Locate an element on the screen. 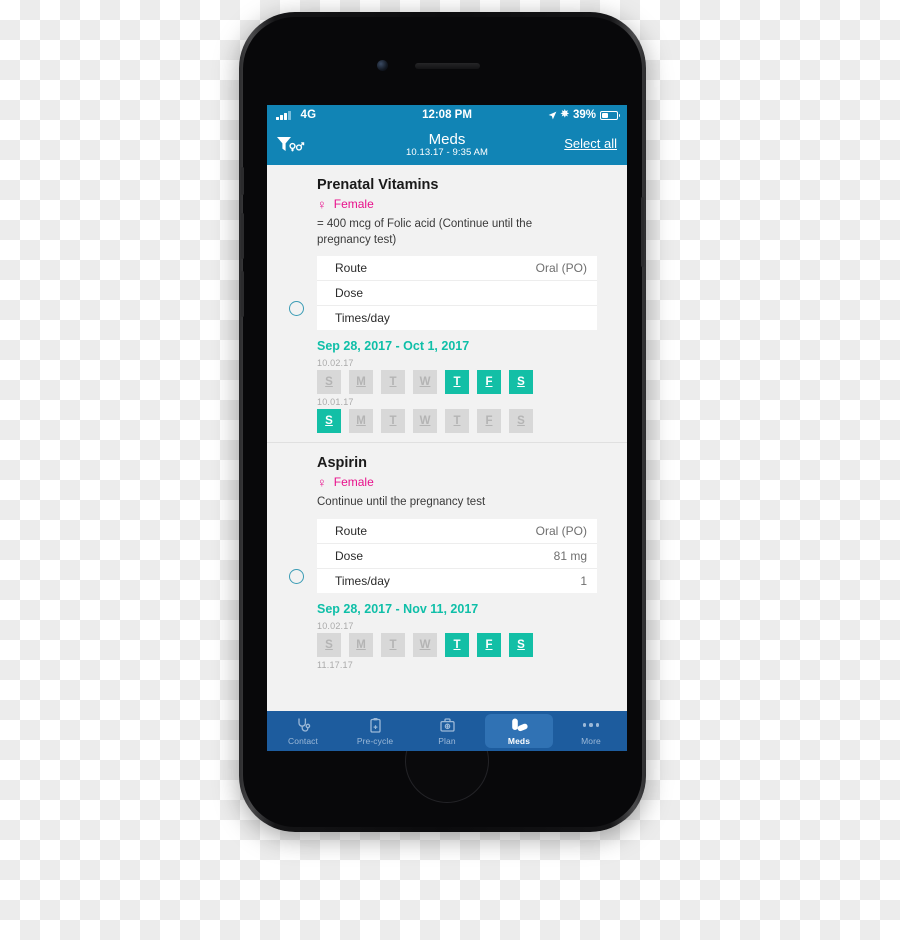 The image size is (900, 940). detail-row: Dose 81 mg is located at coordinates (457, 555).